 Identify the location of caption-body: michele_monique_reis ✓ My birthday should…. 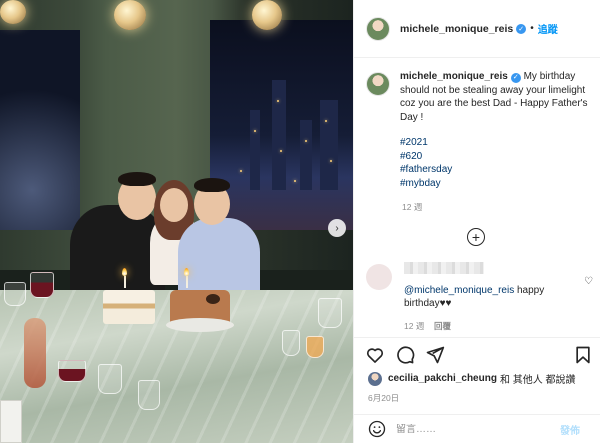
(495, 130).